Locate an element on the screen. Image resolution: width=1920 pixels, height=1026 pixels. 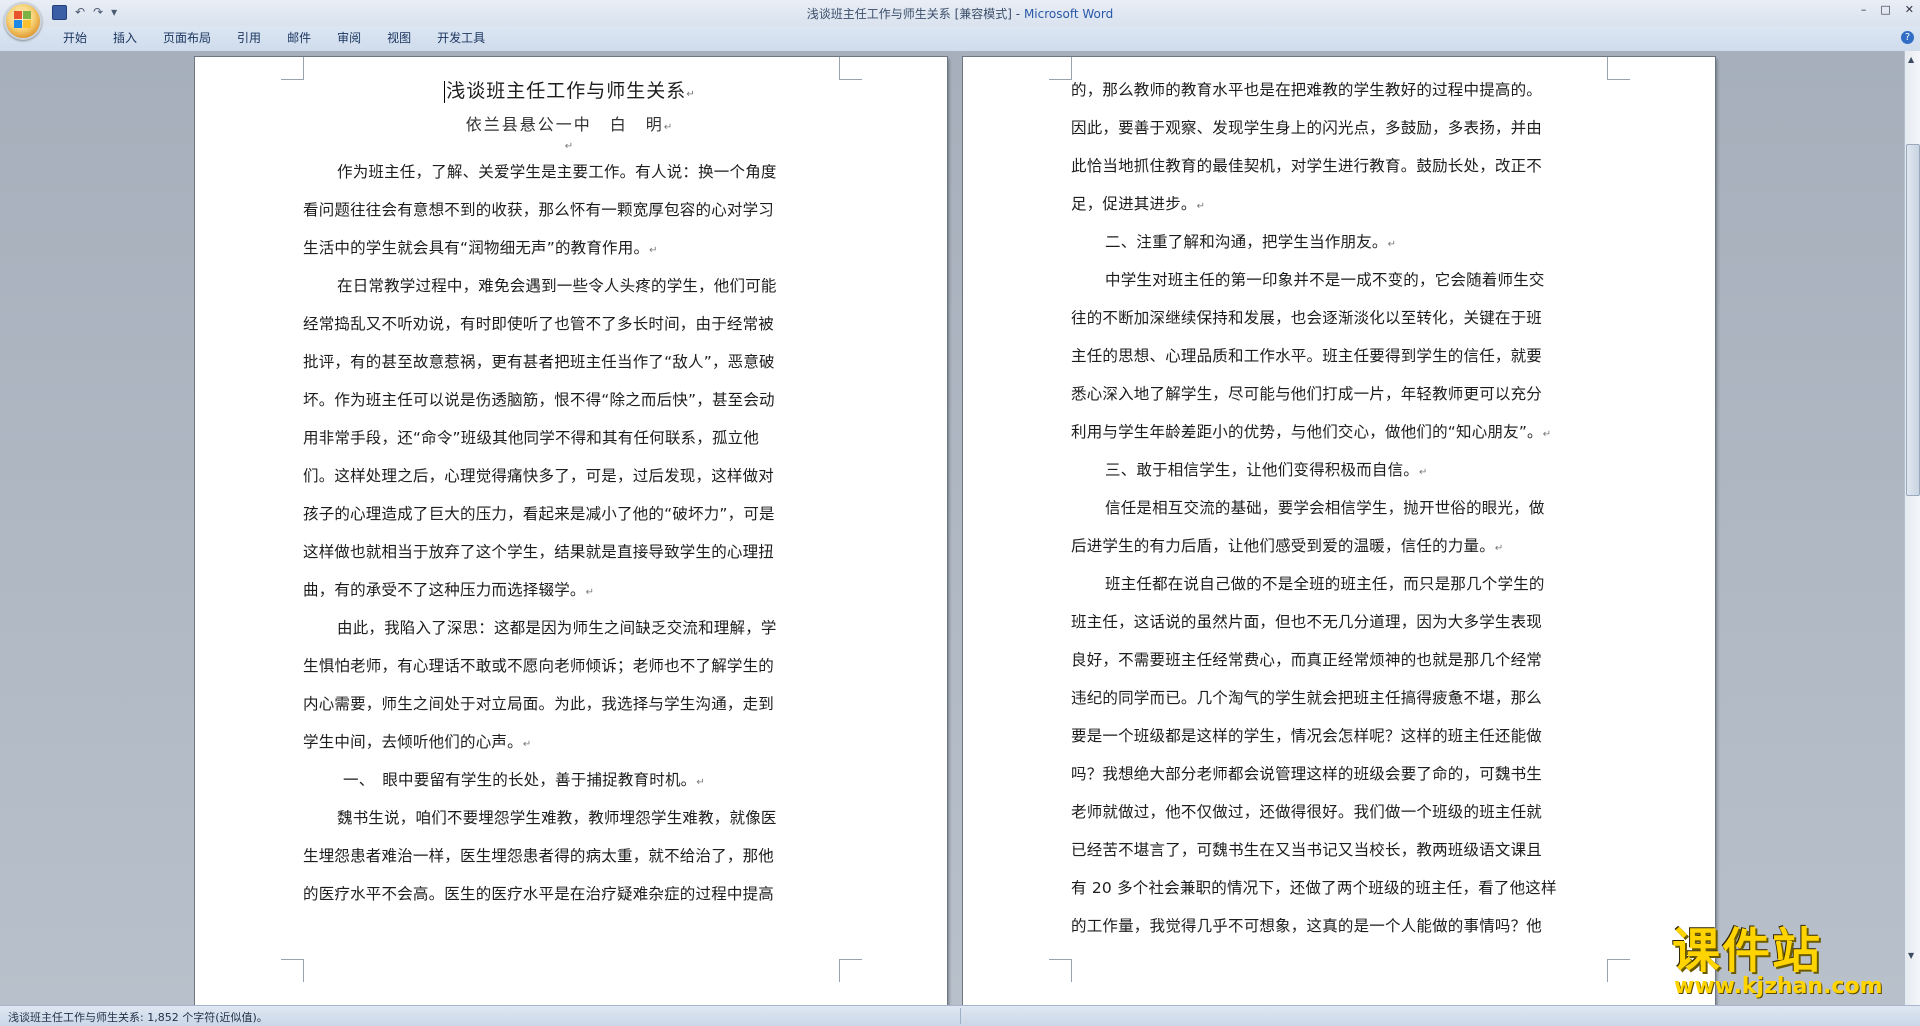
text-line-content: 的医疗水平不会高。医生的医疗水平是在治疗疑难杂症的过程中提高 is located at coordinates (539, 894).